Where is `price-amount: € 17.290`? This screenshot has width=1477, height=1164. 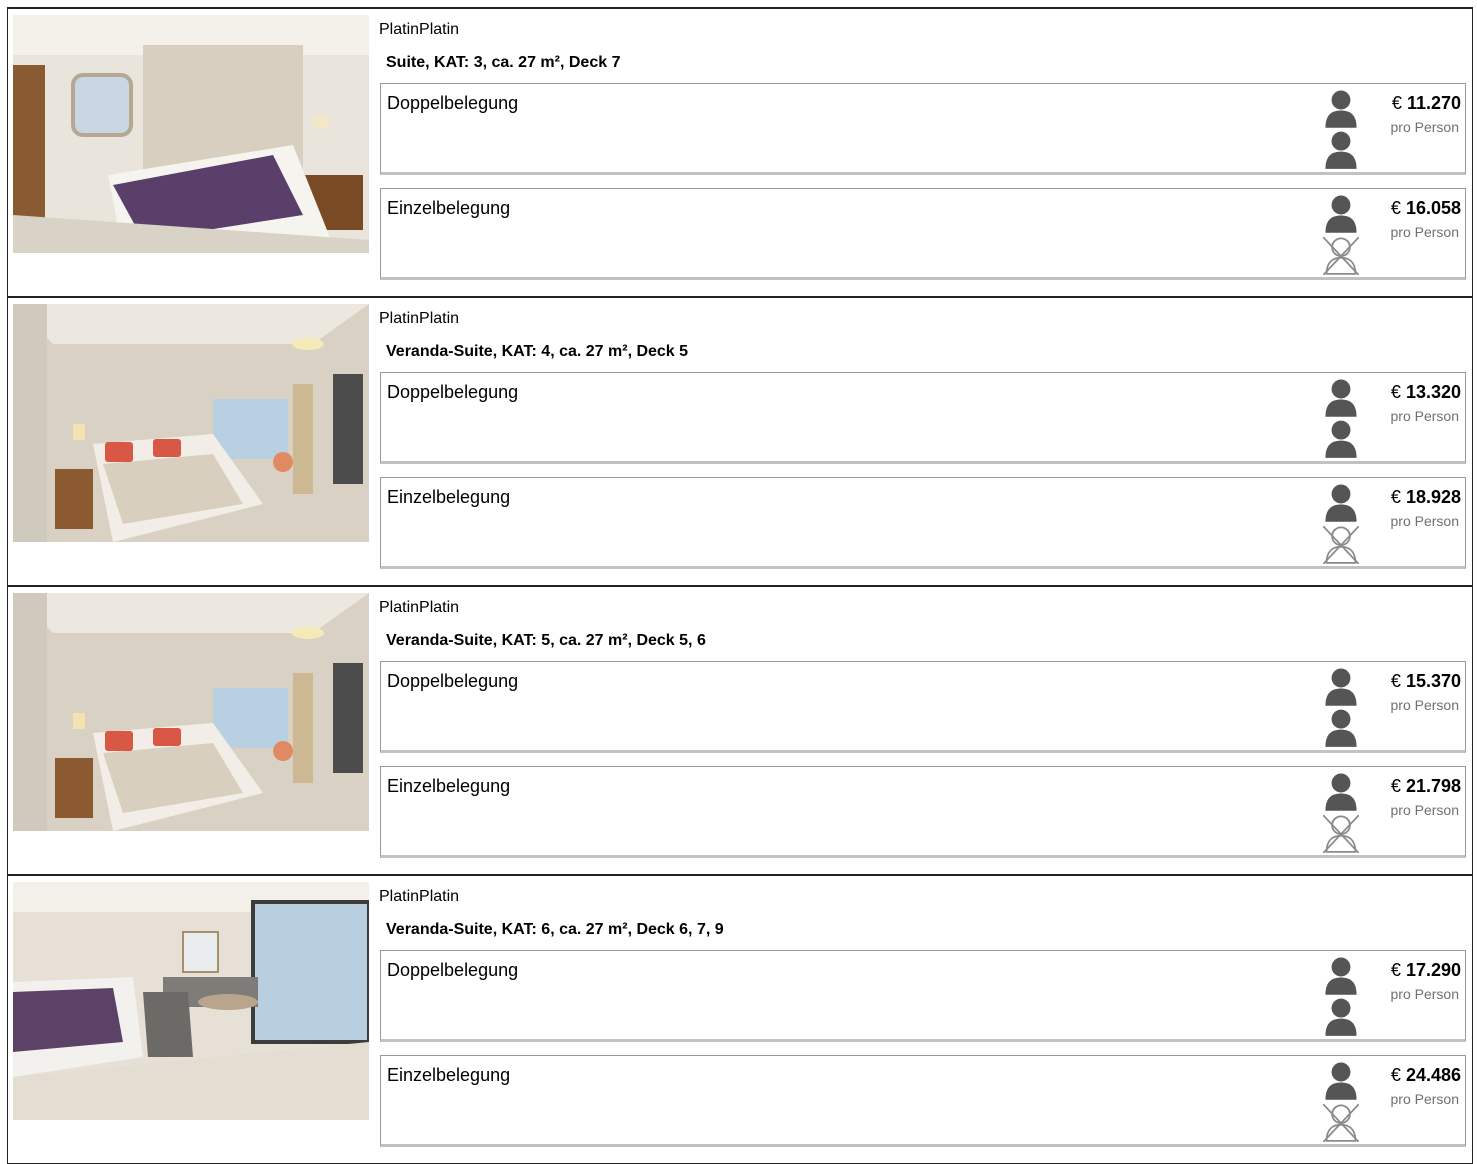
price-amount: € 17.290 is located at coordinates (1426, 970).